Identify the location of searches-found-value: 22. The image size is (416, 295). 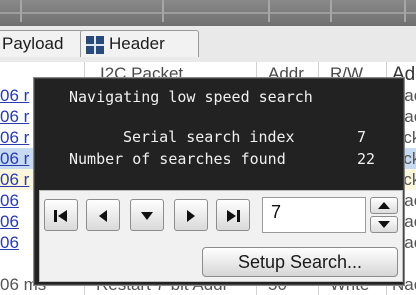
(366, 159).